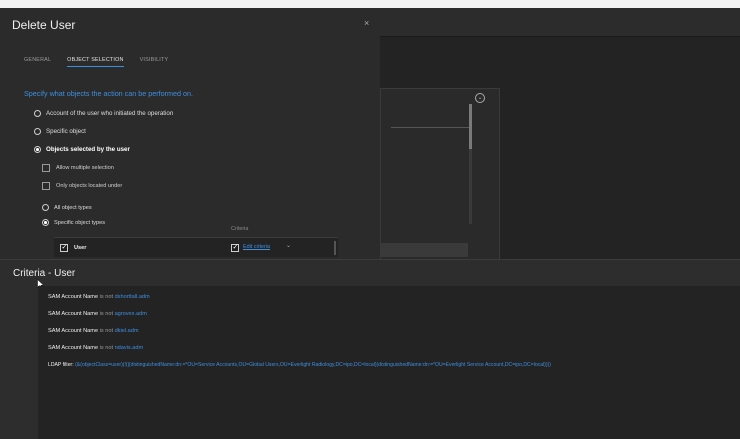 This screenshot has height=439, width=740. I want to click on check-label: Only objects located under, so click(89, 186).